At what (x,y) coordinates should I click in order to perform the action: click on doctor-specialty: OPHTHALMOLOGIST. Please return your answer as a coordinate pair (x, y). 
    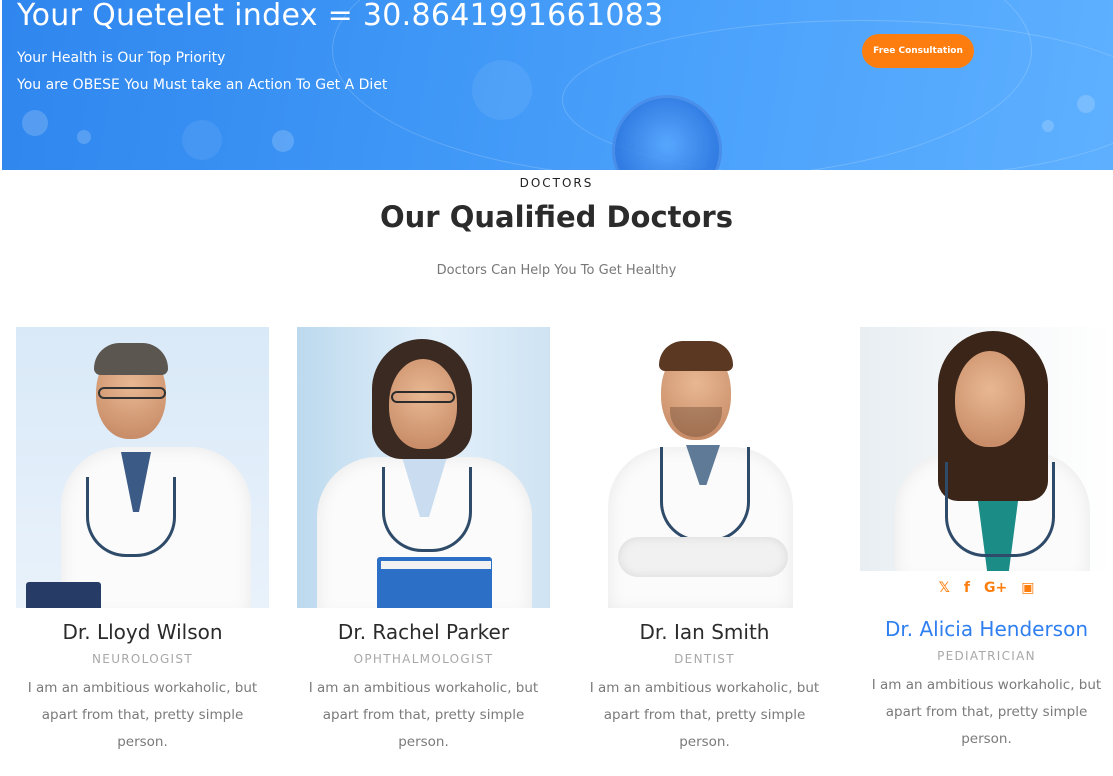
    Looking at the image, I should click on (423, 659).